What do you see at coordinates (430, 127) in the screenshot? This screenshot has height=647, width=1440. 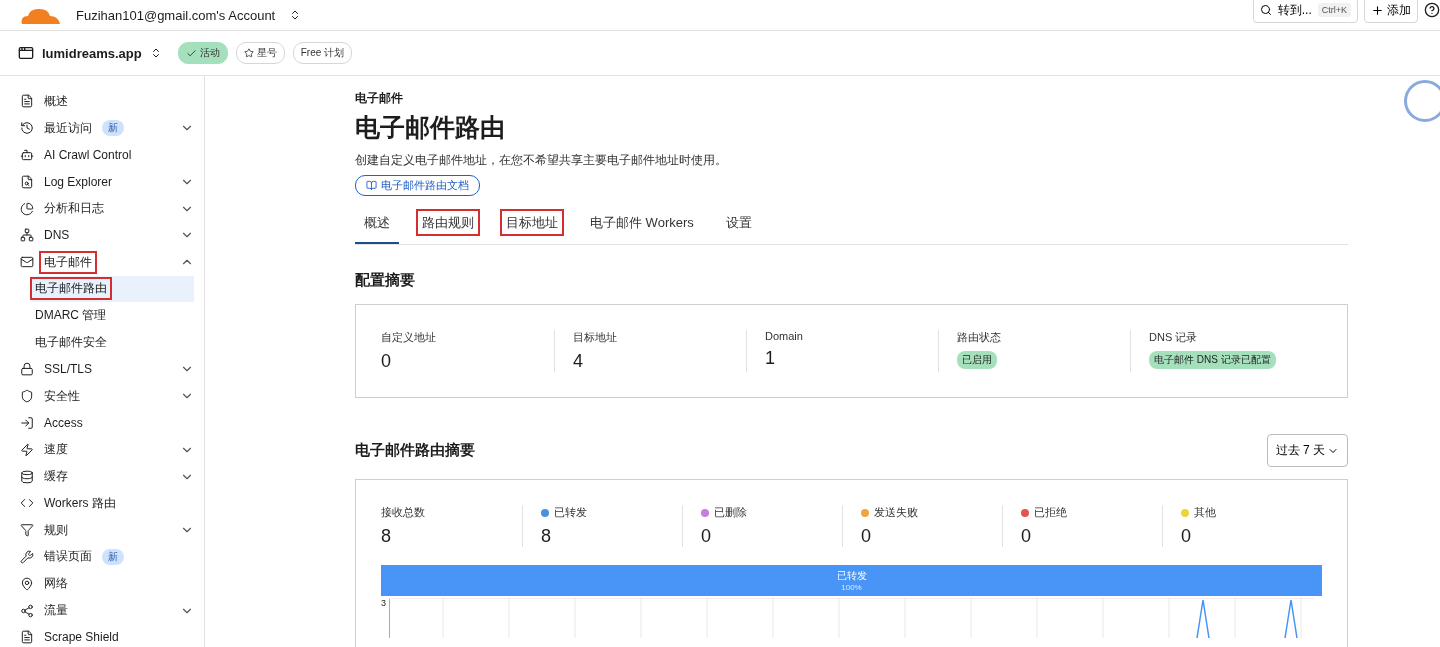 I see `page-title: 电子邮件路由` at bounding box center [430, 127].